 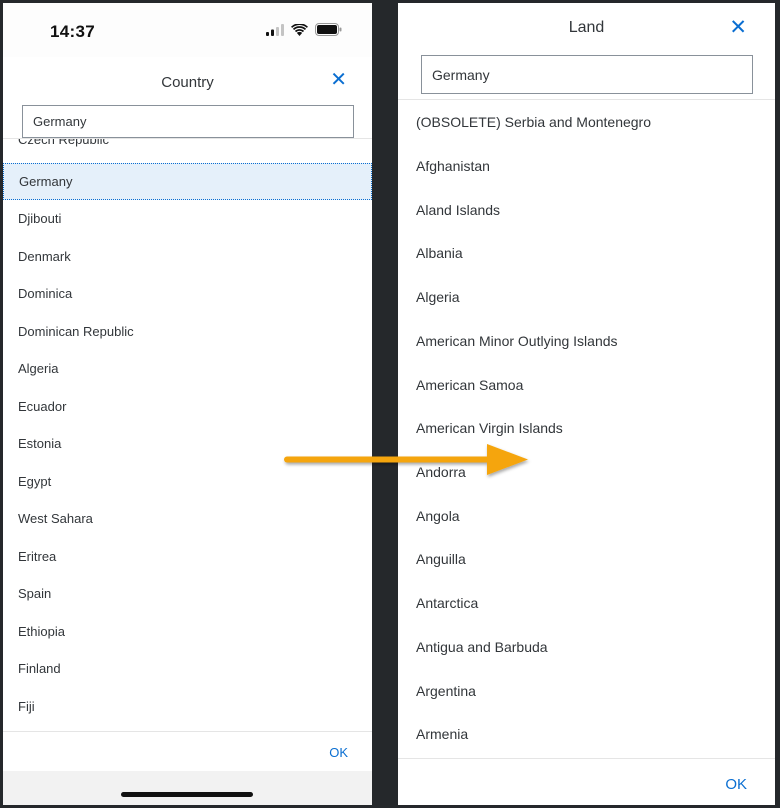 I want to click on list-item: Antigua and Barbuda, so click(x=586, y=647).